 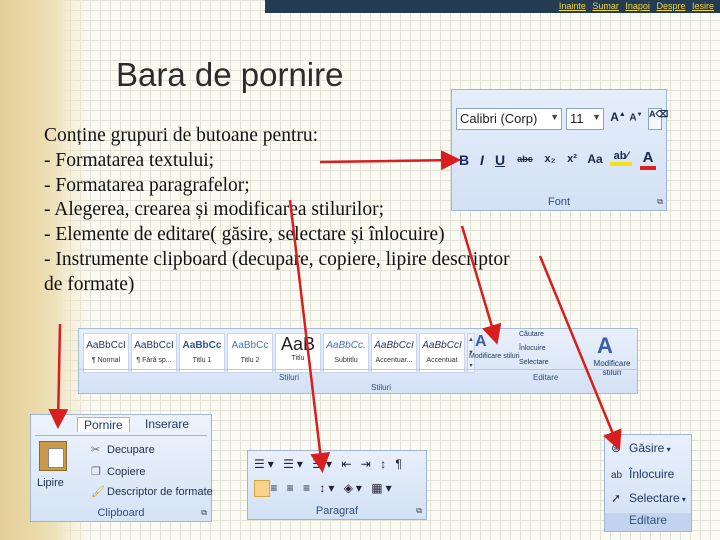 I want to click on grow-font-icon: A▲, so click(x=618, y=117).